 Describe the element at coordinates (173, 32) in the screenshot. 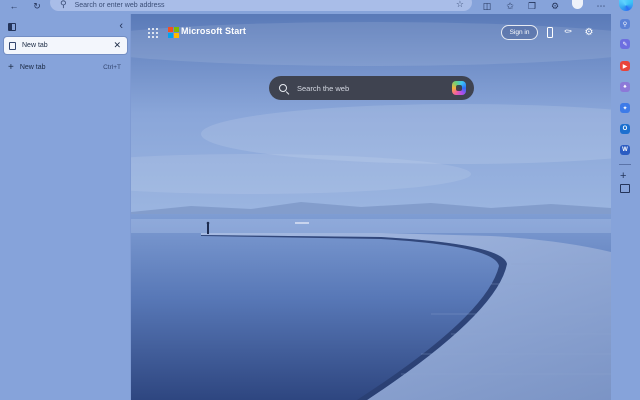

I see `microsoft-logo` at that location.